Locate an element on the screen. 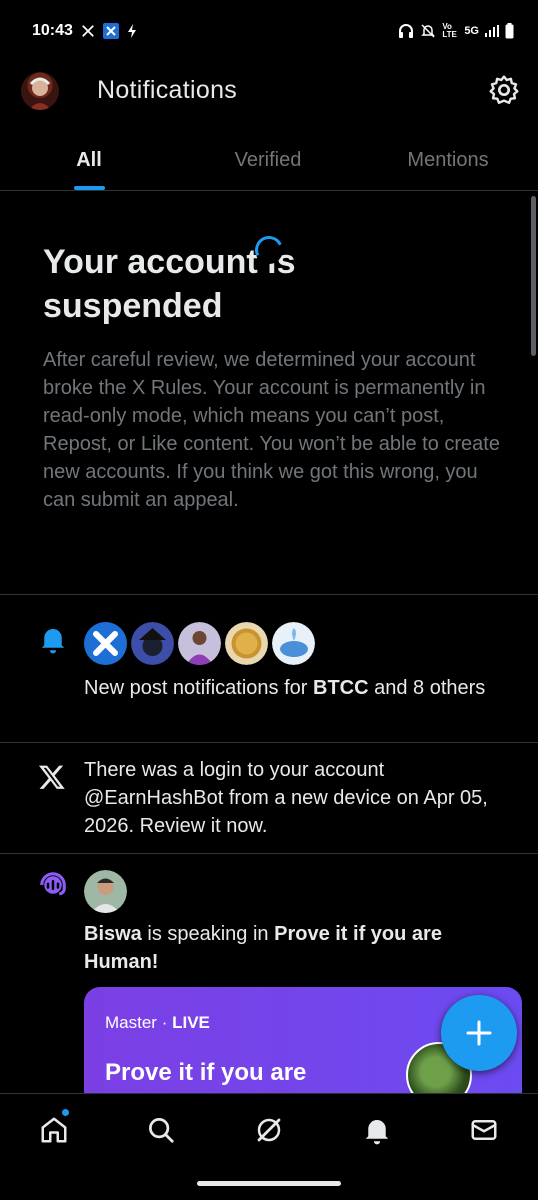 The width and height of the screenshot is (538, 1200). scrollbar is located at coordinates (533, 276).